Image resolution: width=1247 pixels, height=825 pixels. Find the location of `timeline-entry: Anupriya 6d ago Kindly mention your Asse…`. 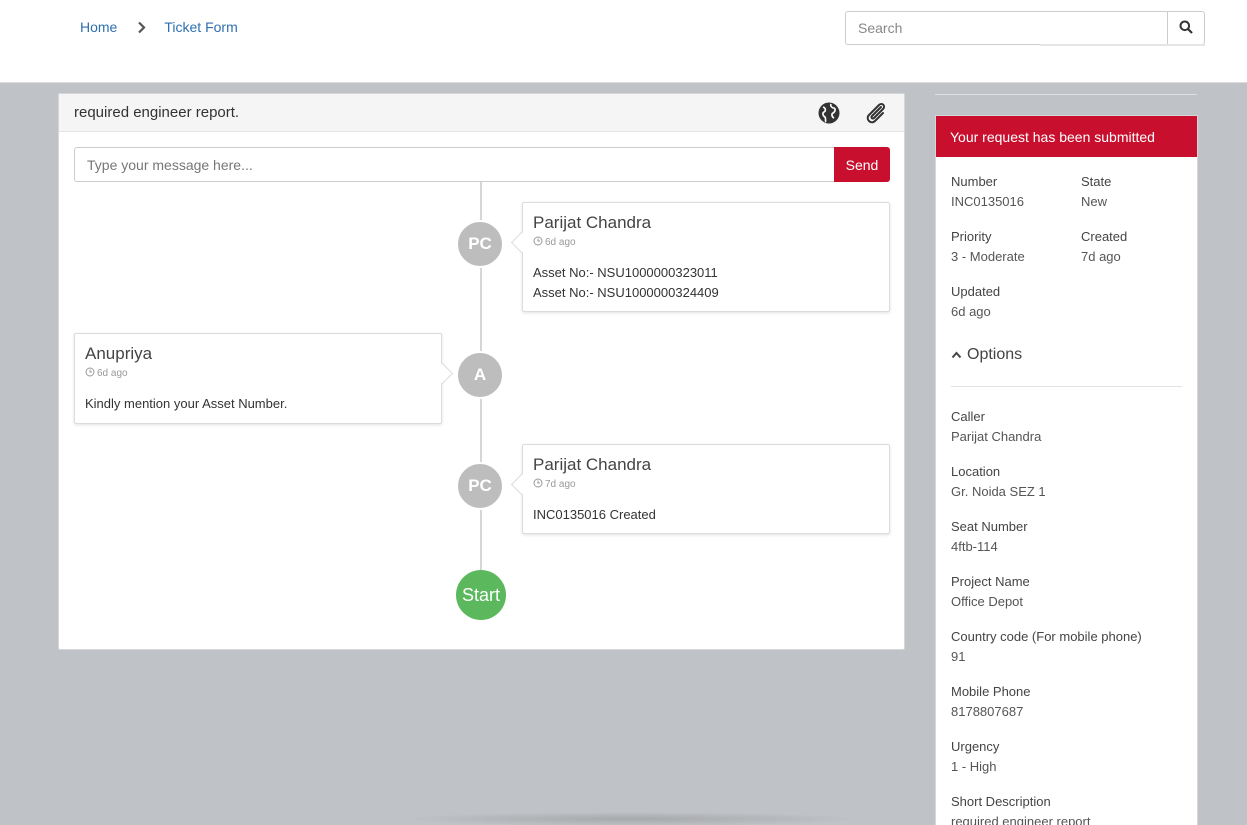

timeline-entry: Anupriya 6d ago Kindly mention your Asse… is located at coordinates (258, 378).